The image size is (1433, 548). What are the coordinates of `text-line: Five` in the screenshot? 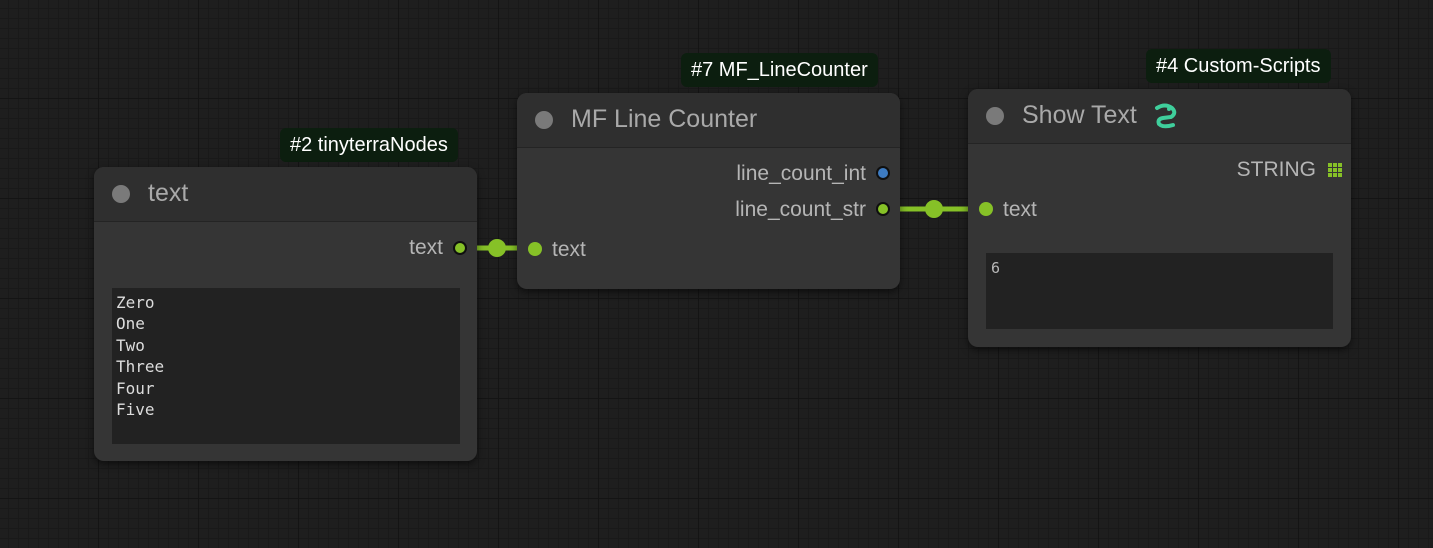 It's located at (135, 409).